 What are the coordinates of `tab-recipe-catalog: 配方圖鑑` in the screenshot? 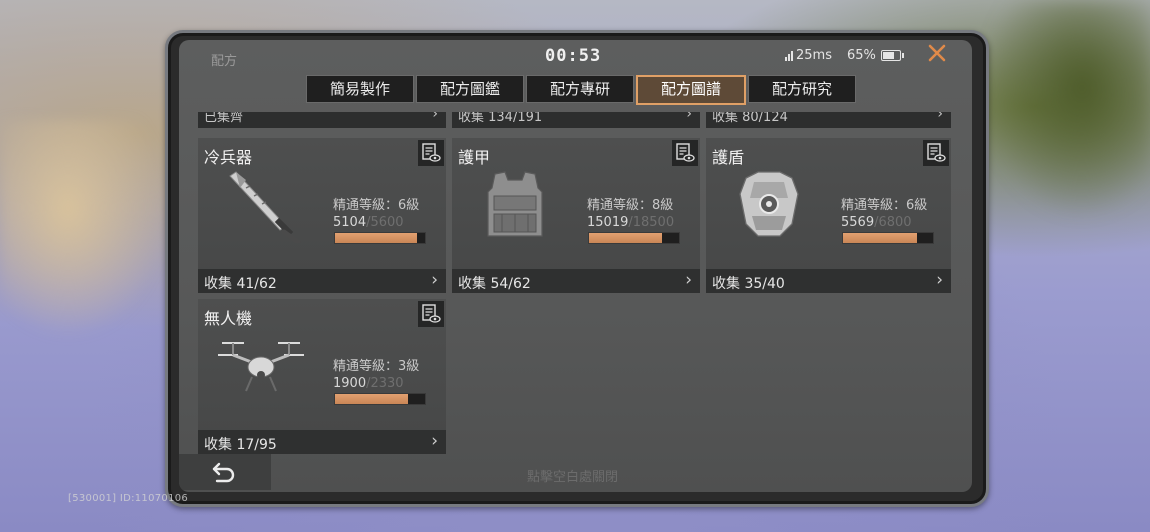 It's located at (470, 89).